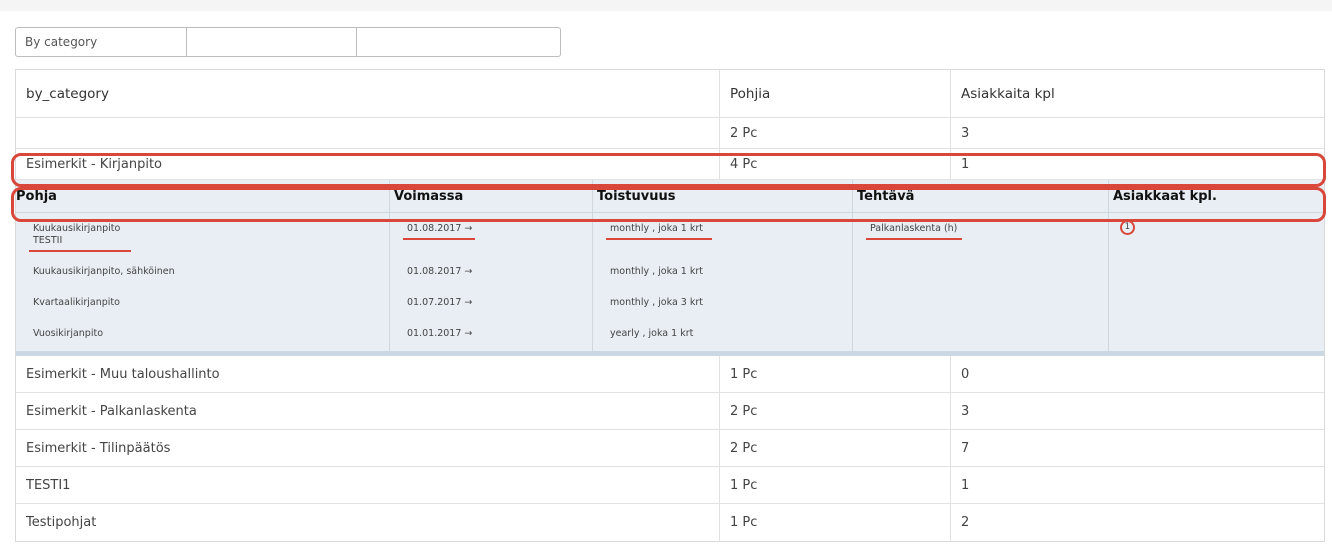  I want to click on table-row: Testipohjat 1 Pc 2, so click(670, 522).